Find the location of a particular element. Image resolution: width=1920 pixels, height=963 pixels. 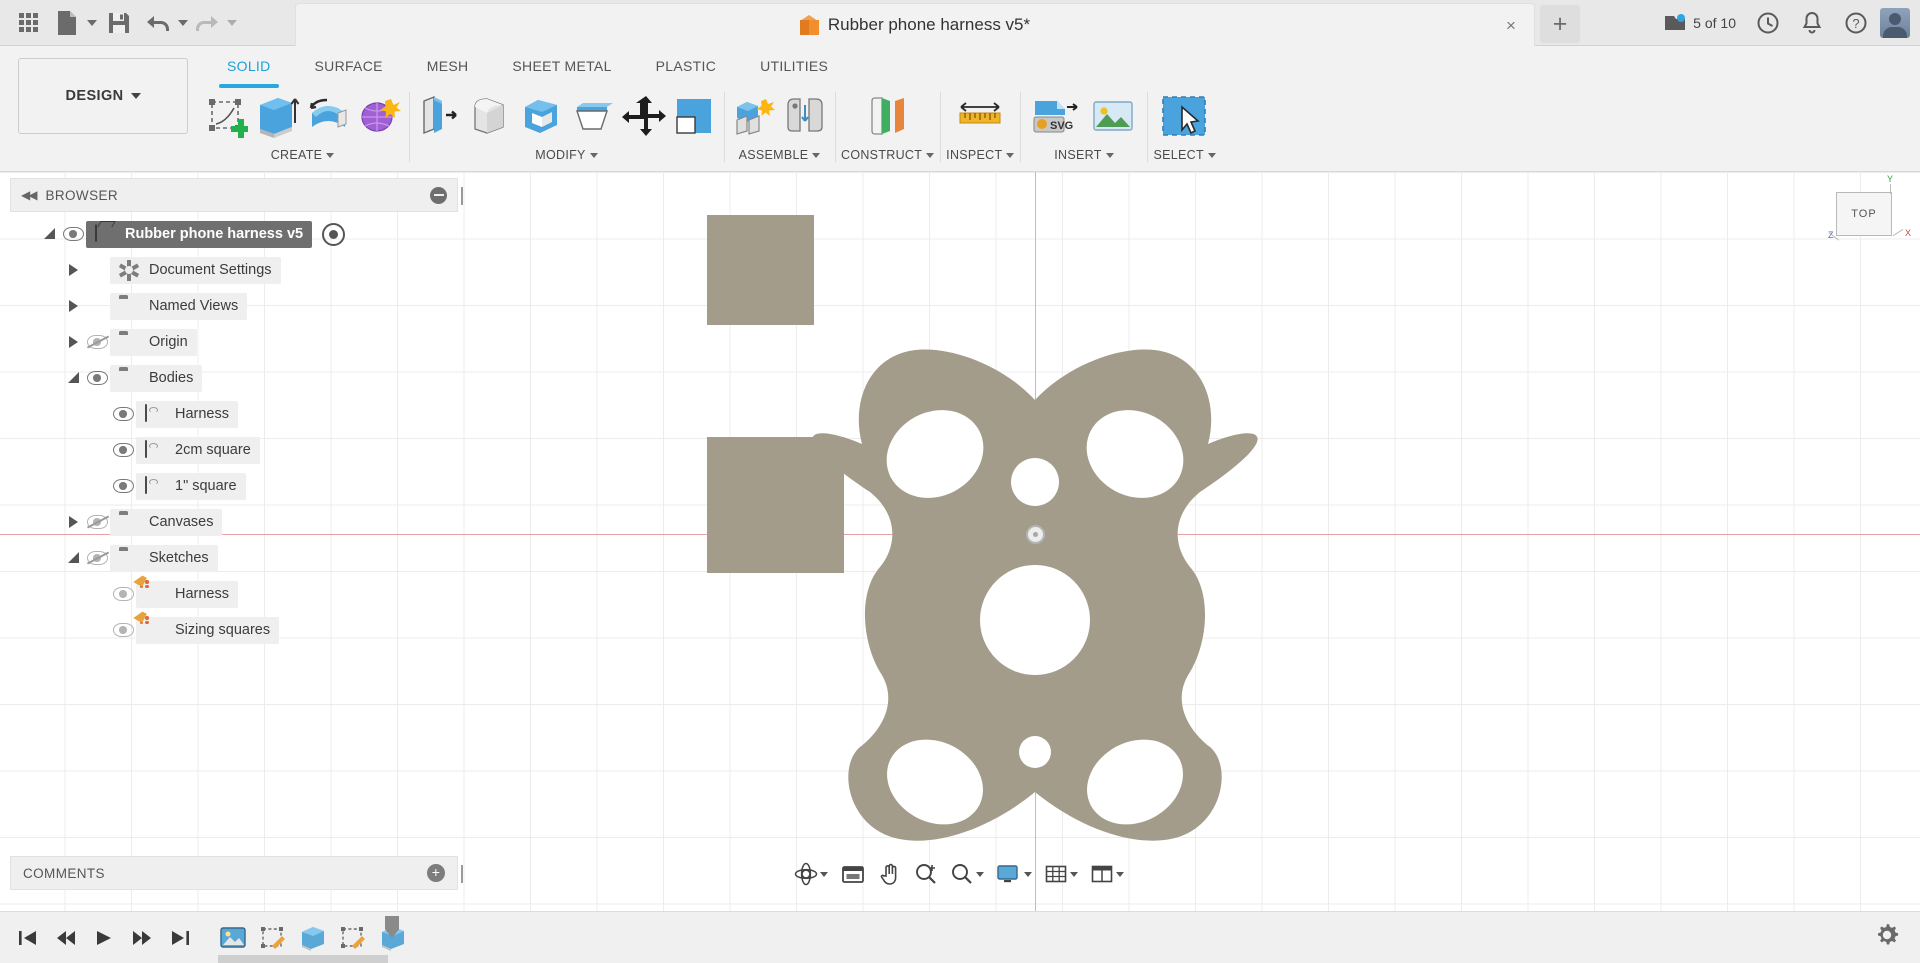

fillet-button is located at coordinates (490, 116).